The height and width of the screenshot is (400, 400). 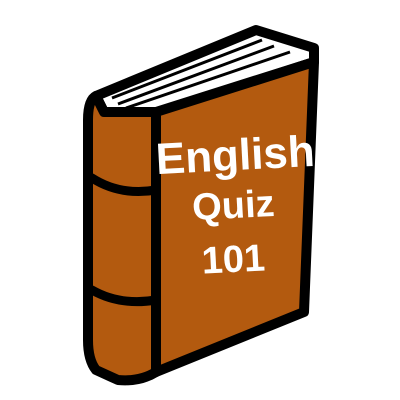 I want to click on cover-title-line1: English, so click(x=235, y=155).